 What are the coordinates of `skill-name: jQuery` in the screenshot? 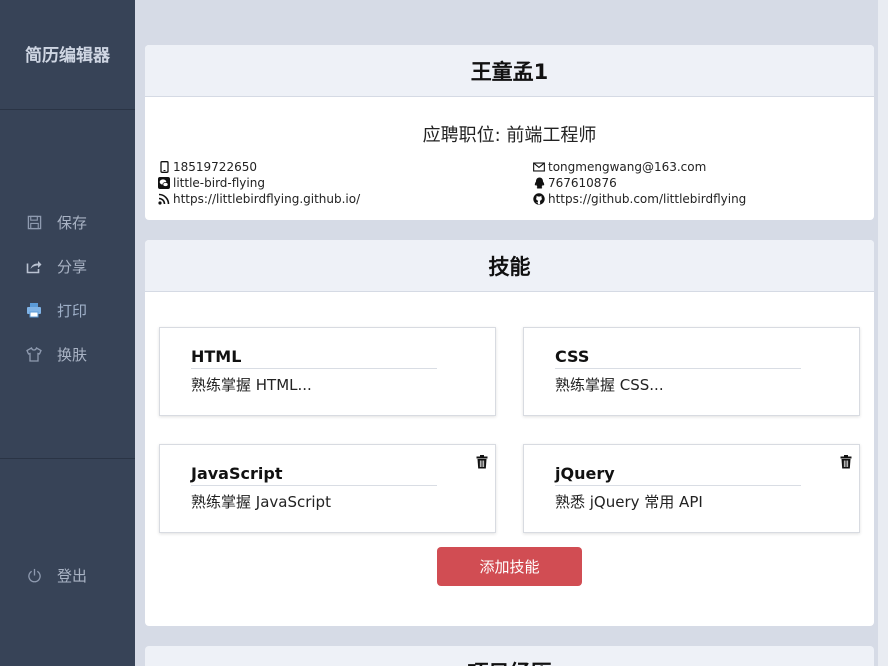 It's located at (678, 475).